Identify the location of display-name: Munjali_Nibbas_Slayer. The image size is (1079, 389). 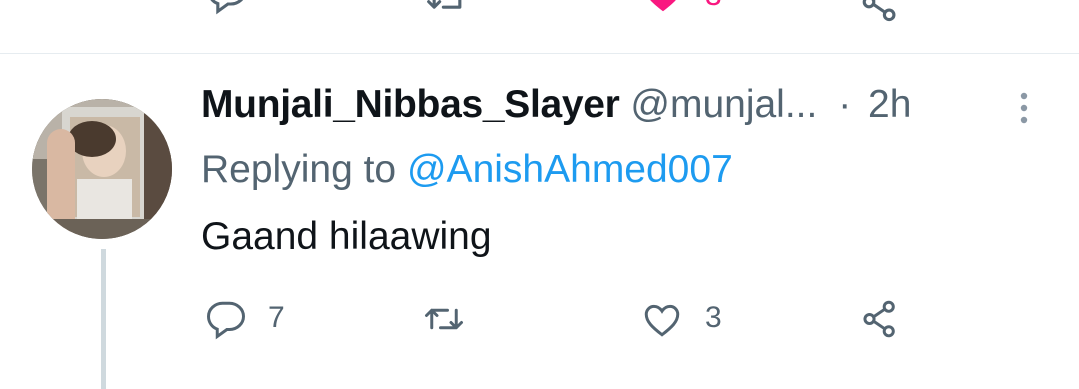
(410, 104).